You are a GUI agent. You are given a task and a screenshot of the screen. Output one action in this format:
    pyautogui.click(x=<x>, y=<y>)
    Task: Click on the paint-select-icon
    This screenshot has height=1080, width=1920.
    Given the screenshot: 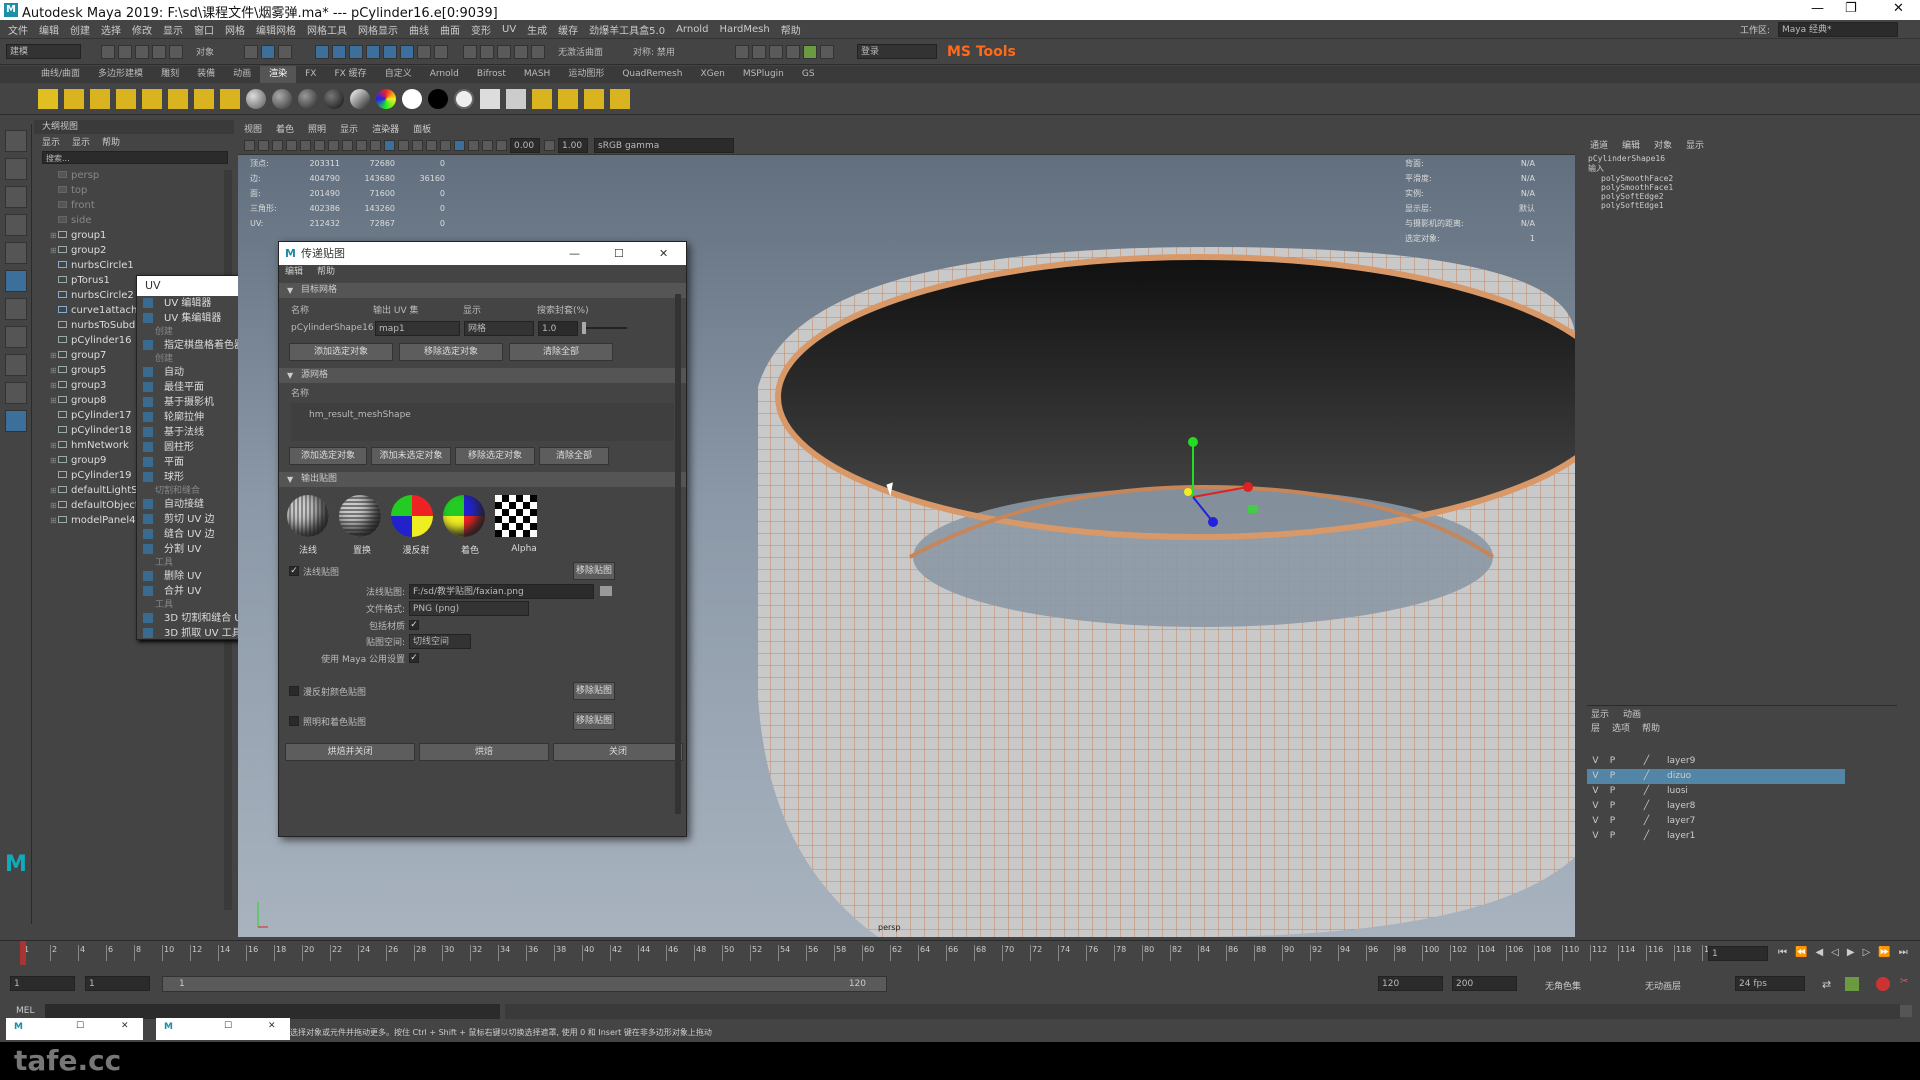 What is the action you would take?
    pyautogui.click(x=16, y=197)
    